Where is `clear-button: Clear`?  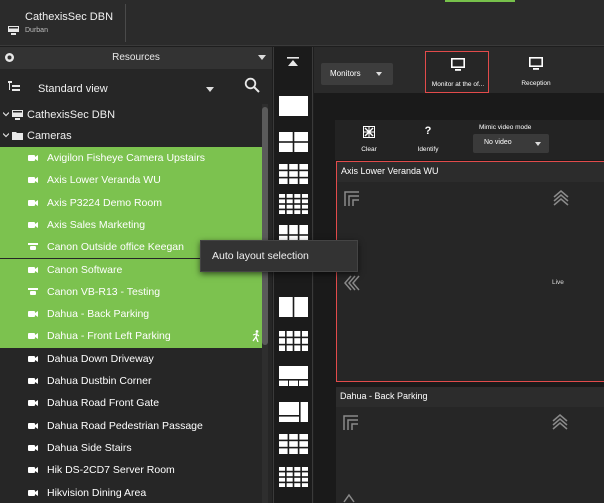
clear-button: Clear is located at coordinates (369, 140).